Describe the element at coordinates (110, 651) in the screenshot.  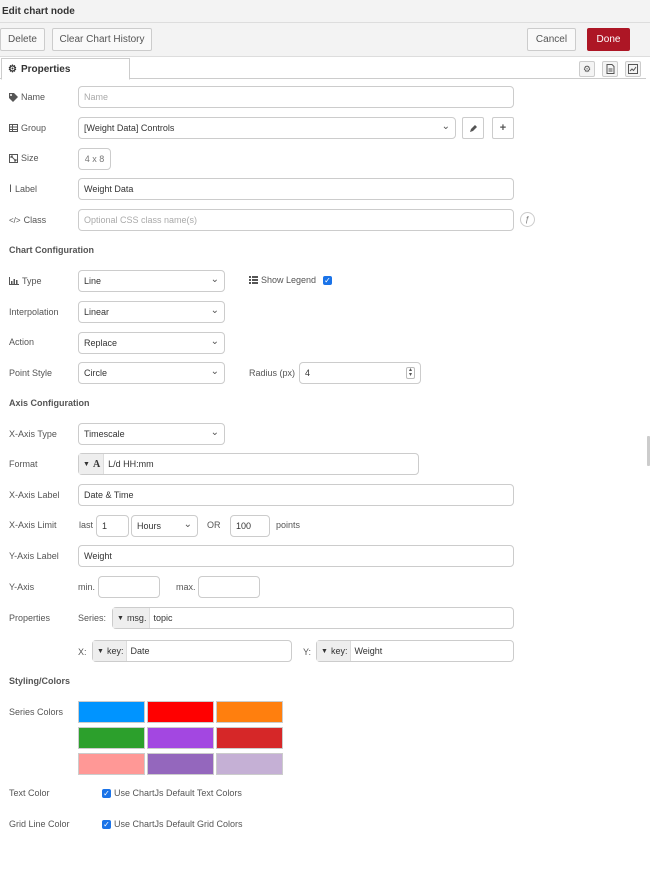
I see `x-property-type-button: ▼ key:` at that location.